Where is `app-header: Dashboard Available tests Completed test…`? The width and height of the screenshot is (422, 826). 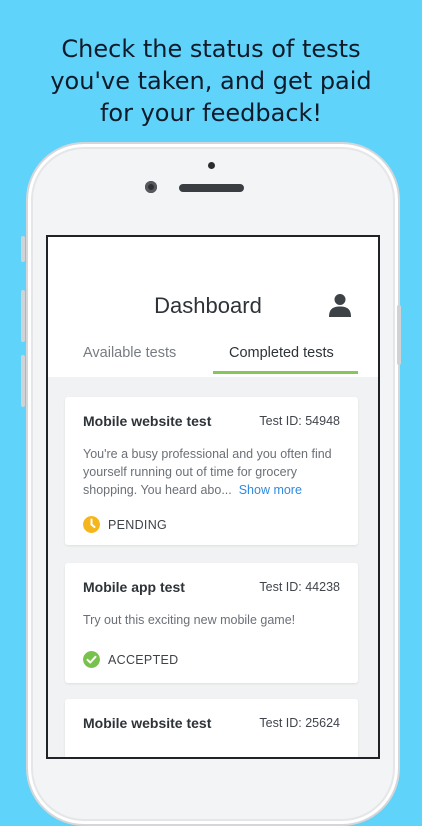 app-header: Dashboard Available tests Completed test… is located at coordinates (213, 307).